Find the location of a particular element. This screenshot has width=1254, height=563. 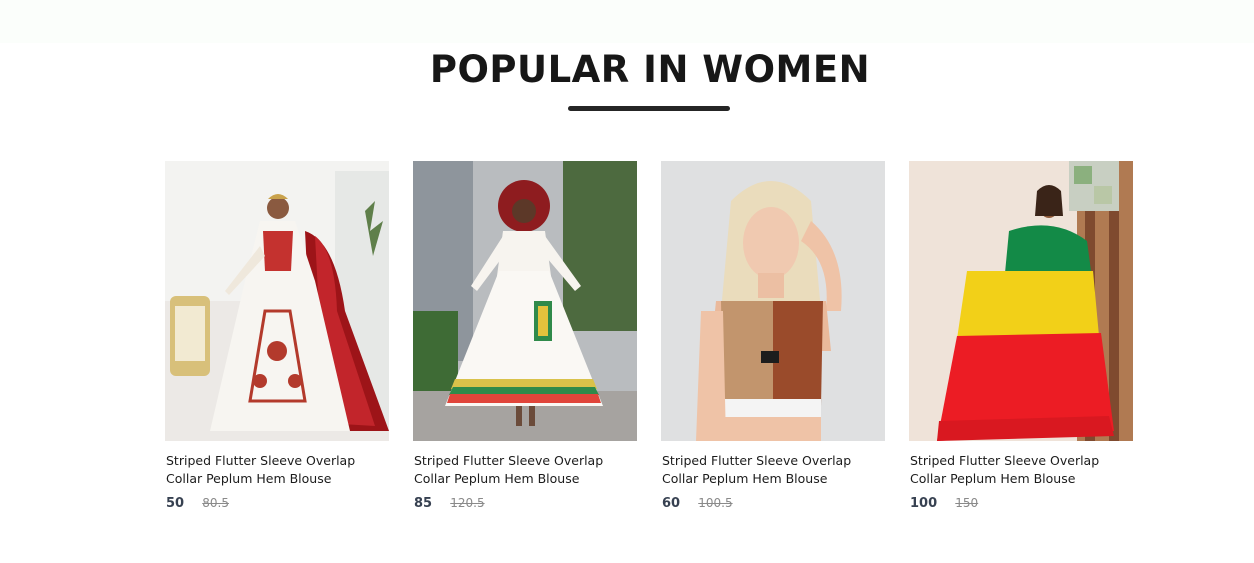

product-prices: 85 120.5 is located at coordinates (525, 503).